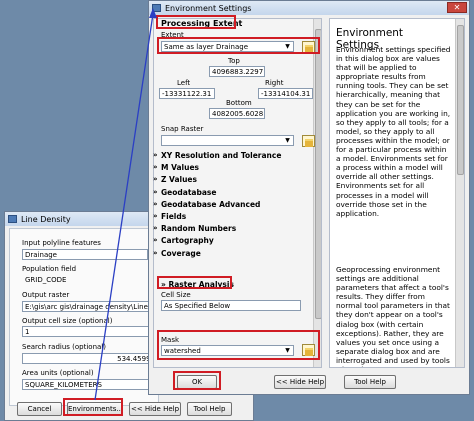  I want to click on arrow-head, so click(153, 13).